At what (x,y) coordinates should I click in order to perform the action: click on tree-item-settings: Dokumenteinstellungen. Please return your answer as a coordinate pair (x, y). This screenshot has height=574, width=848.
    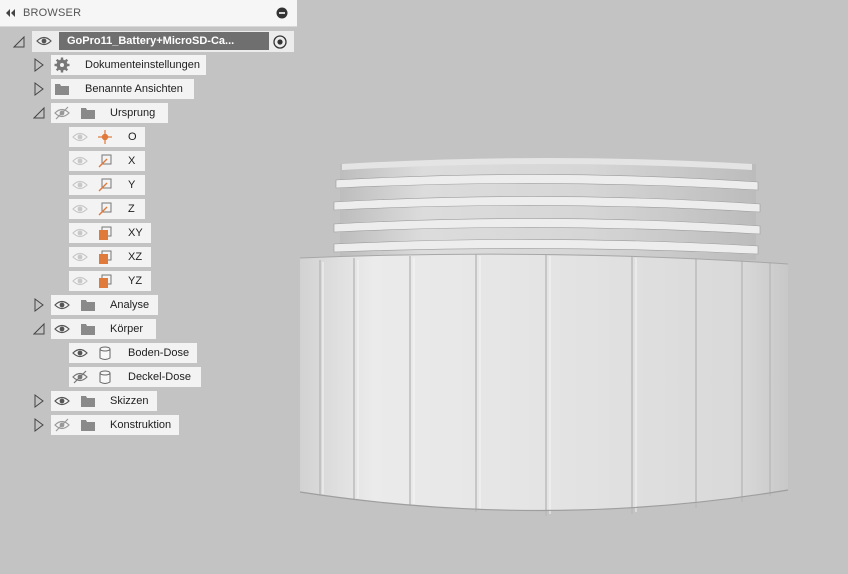
    Looking at the image, I should click on (128, 65).